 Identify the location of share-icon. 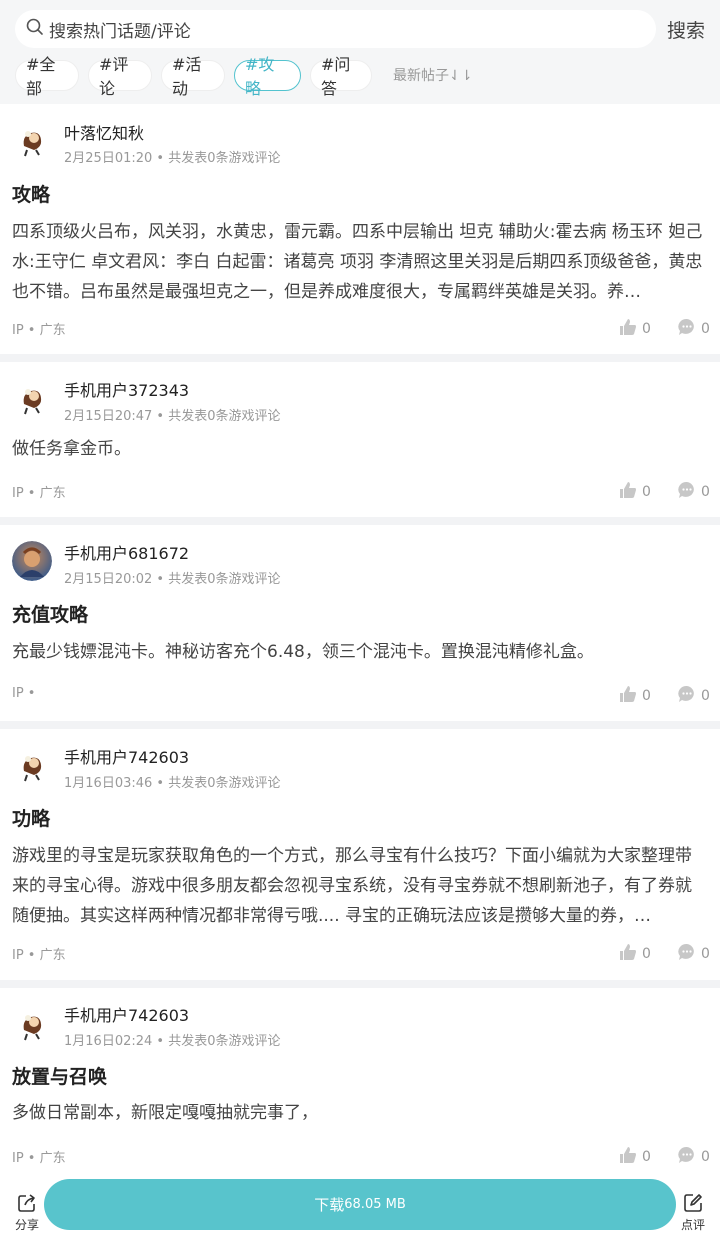
(27, 1203).